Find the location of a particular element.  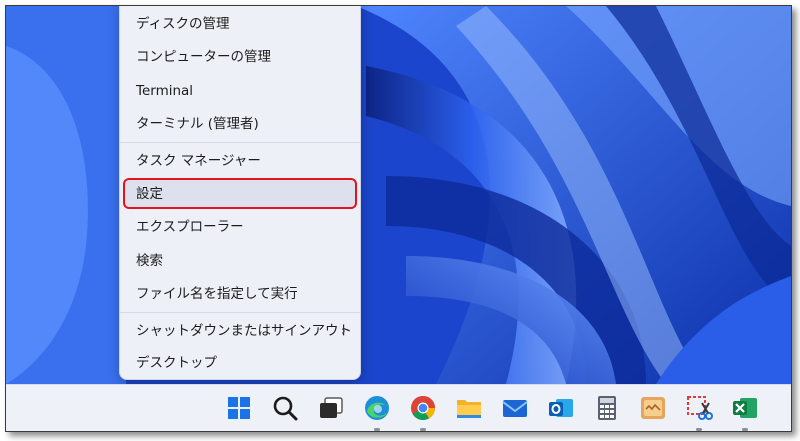

task-view-button is located at coordinates (331, 408).